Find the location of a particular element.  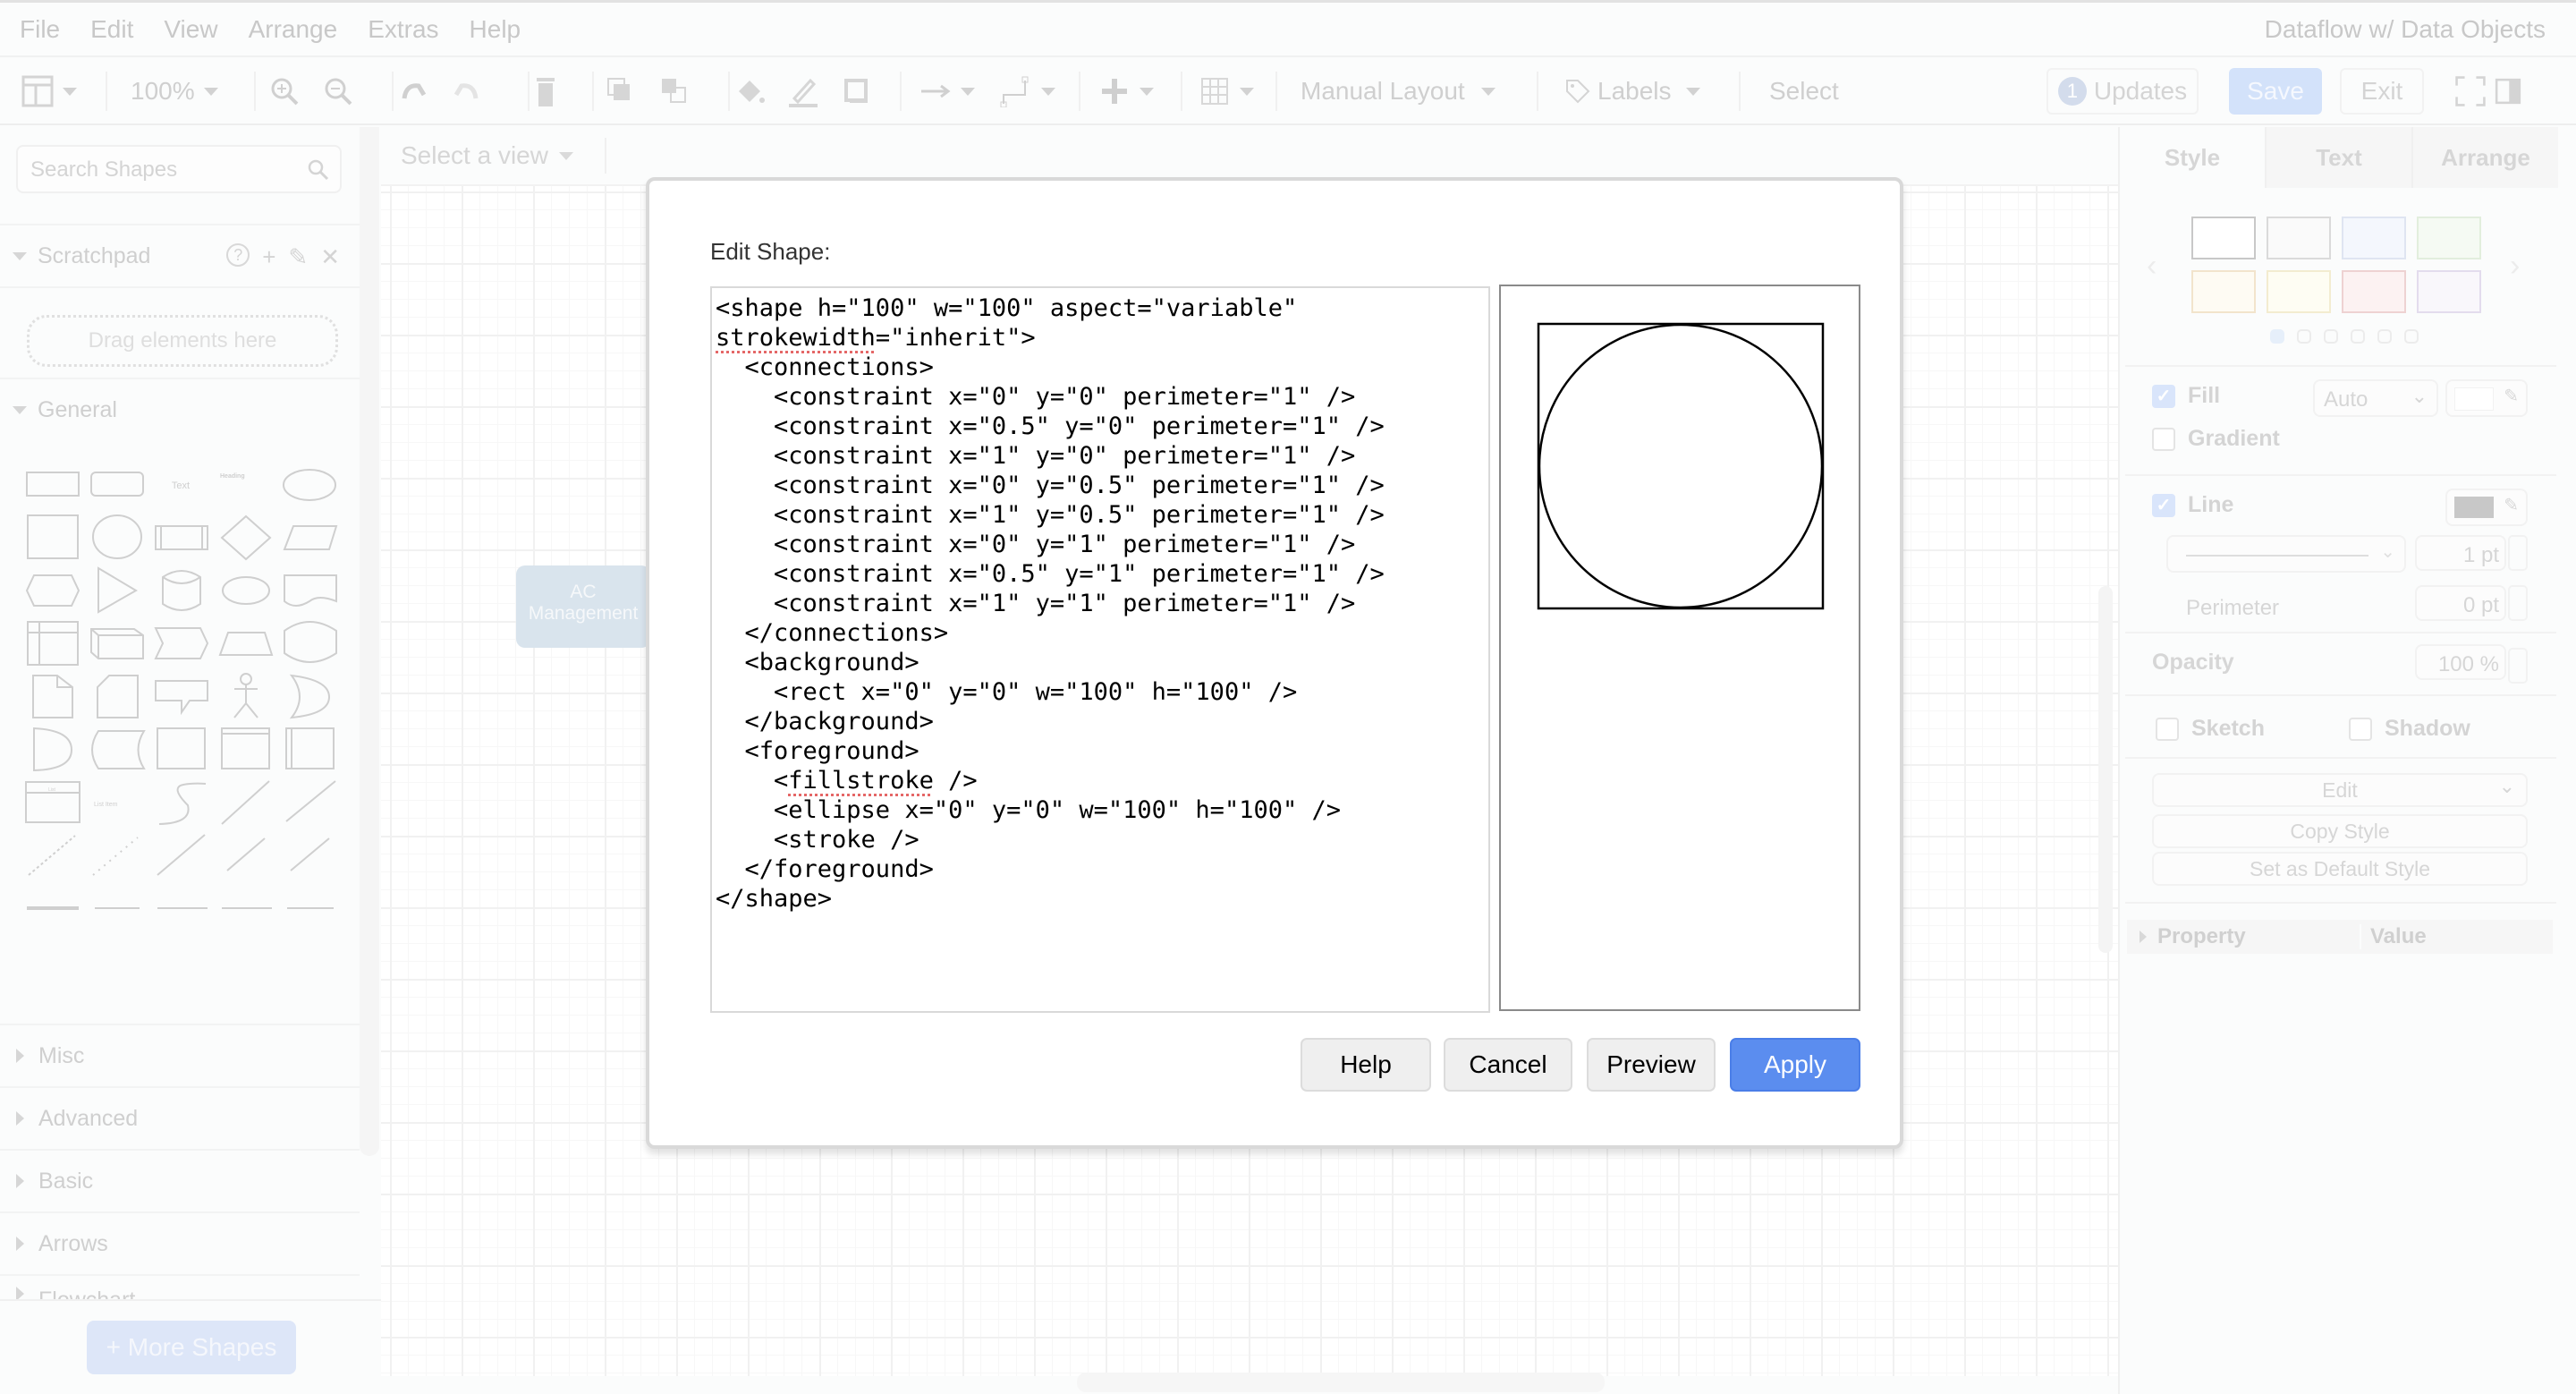

zoom-in-button is located at coordinates (284, 91).